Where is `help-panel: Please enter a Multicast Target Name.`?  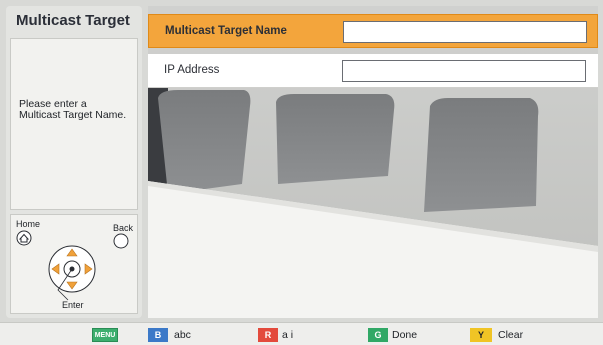 help-panel: Please enter a Multicast Target Name. is located at coordinates (74, 124).